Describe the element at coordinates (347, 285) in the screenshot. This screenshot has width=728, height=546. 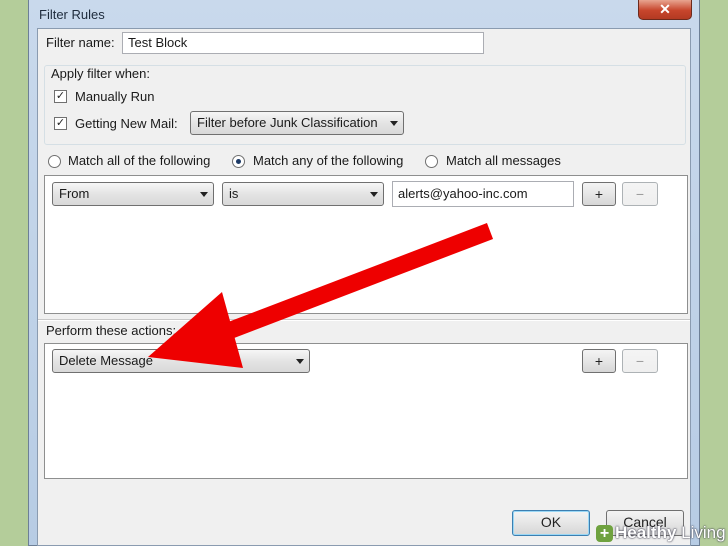
I see `arrow-shaft` at that location.